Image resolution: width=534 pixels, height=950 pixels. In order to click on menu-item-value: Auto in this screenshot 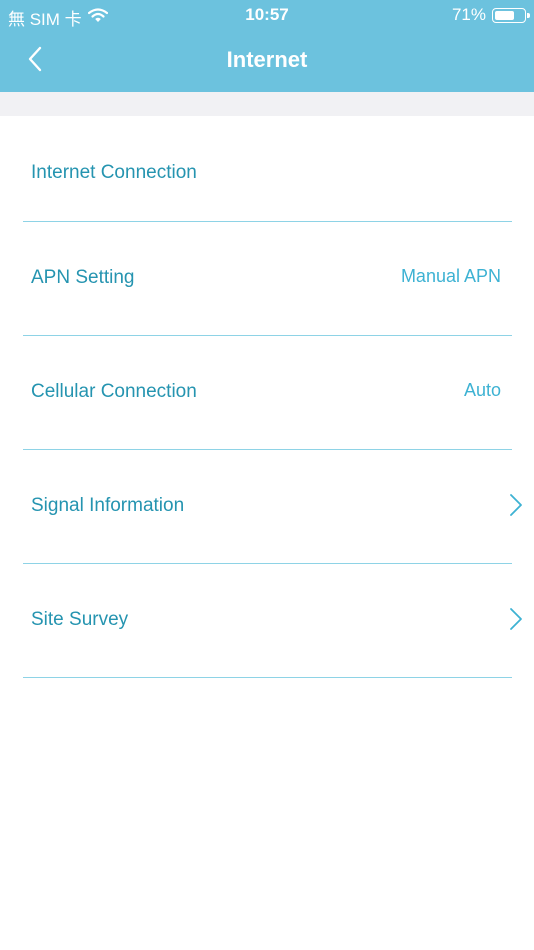, I will do `click(482, 390)`.